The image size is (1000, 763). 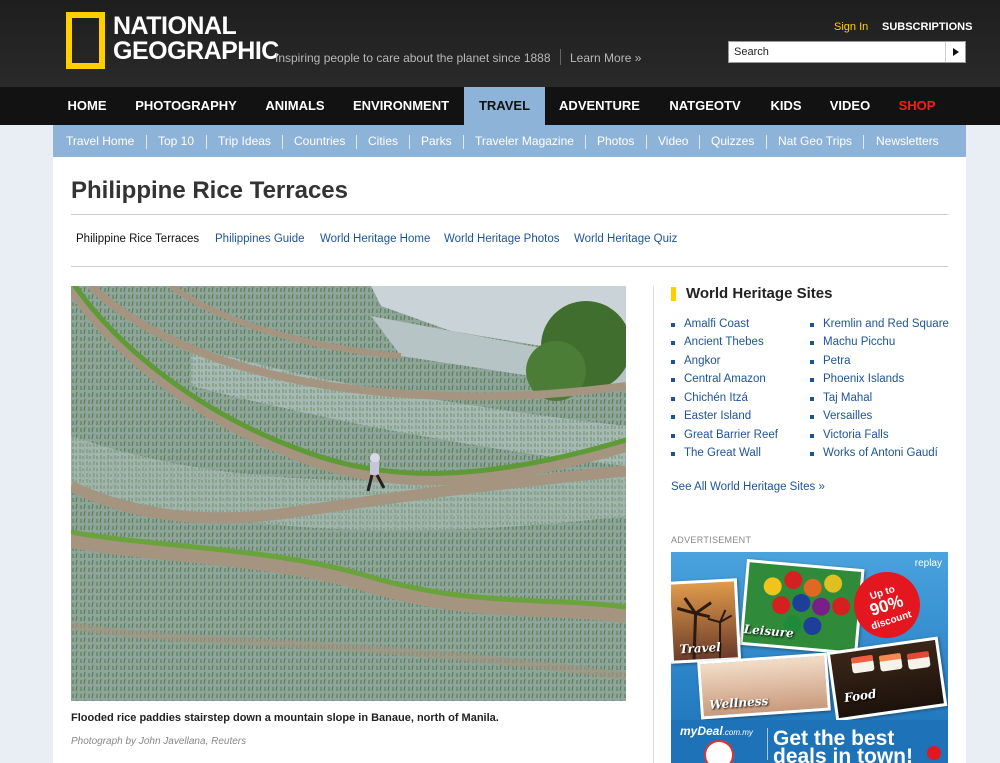 What do you see at coordinates (244, 141) in the screenshot?
I see `subnav-trip-ideas: Trip Ideas` at bounding box center [244, 141].